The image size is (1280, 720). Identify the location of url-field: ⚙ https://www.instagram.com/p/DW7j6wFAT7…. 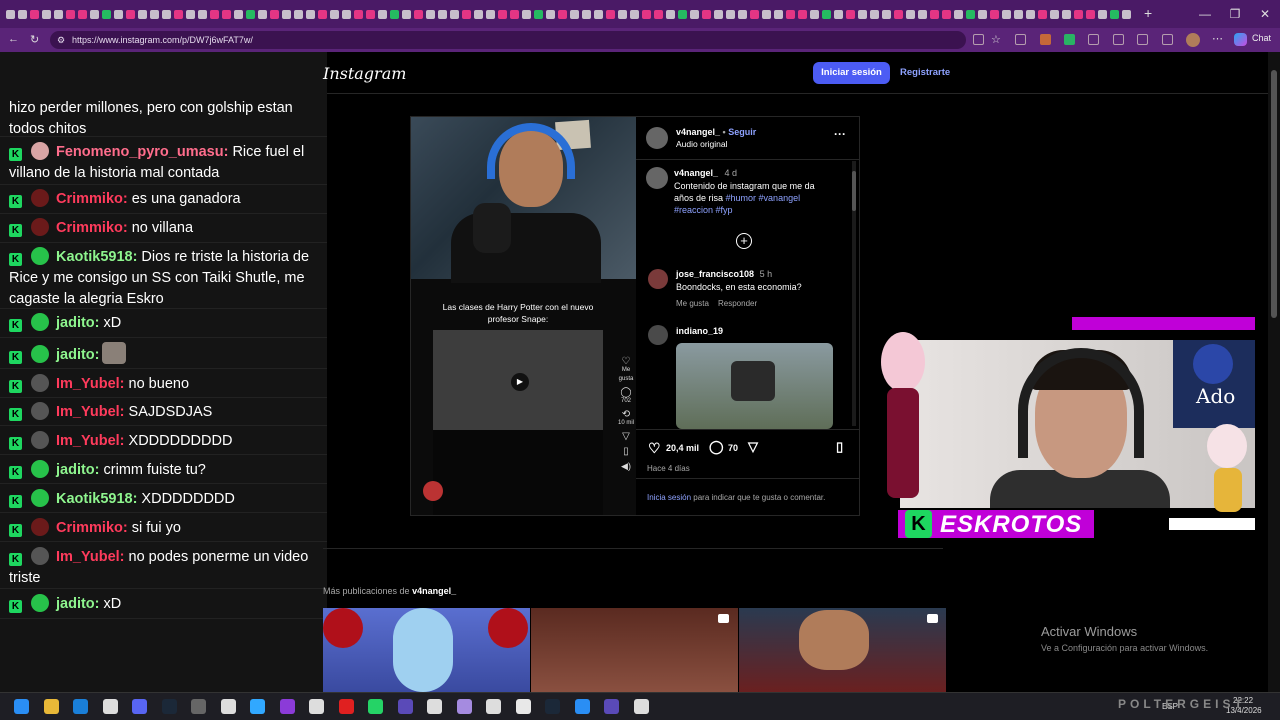
(508, 40).